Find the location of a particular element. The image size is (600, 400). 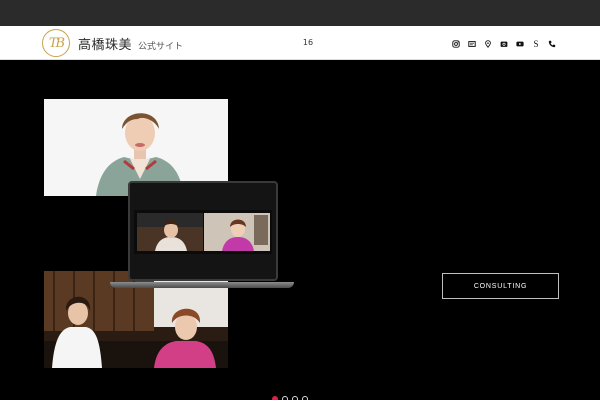

youtube-icon is located at coordinates (520, 44).